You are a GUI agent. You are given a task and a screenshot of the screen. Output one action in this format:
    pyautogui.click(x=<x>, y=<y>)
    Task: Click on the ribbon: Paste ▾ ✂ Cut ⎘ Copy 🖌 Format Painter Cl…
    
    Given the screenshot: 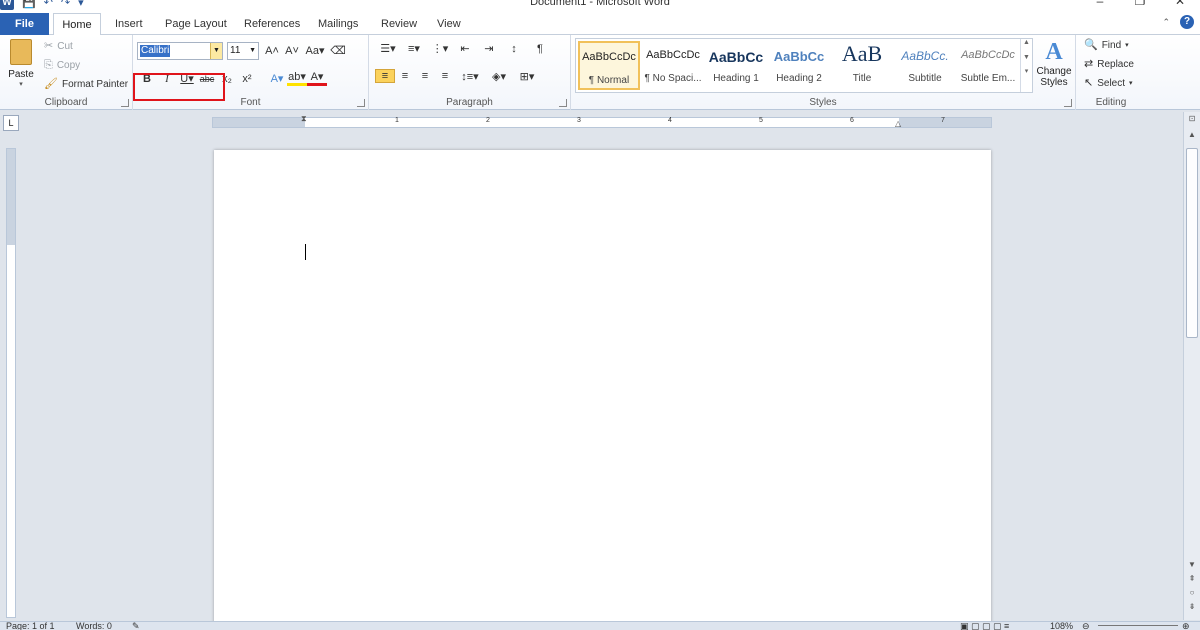 What is the action you would take?
    pyautogui.click(x=600, y=72)
    